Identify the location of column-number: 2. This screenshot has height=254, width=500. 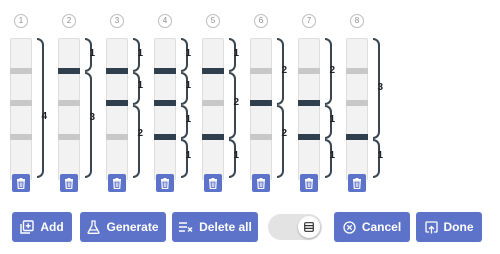
(69, 21).